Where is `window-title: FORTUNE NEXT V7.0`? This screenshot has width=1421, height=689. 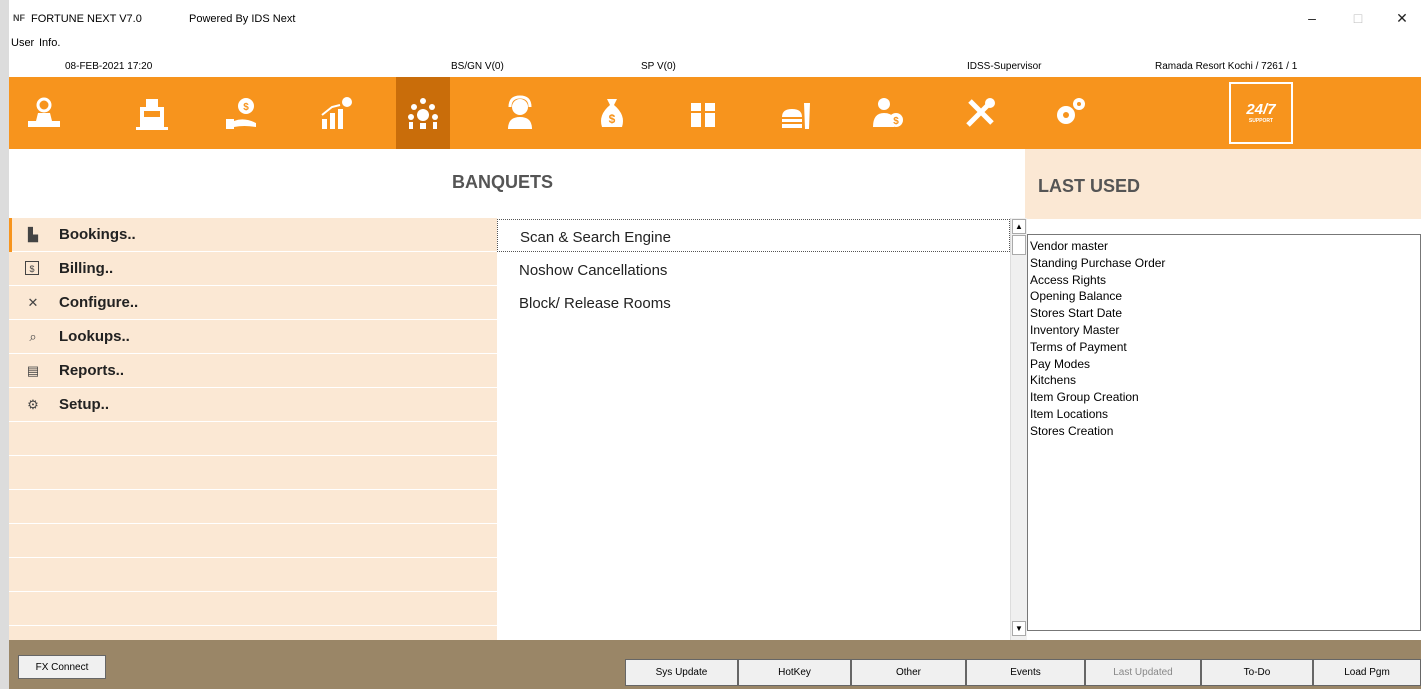
window-title: FORTUNE NEXT V7.0 is located at coordinates (86, 19).